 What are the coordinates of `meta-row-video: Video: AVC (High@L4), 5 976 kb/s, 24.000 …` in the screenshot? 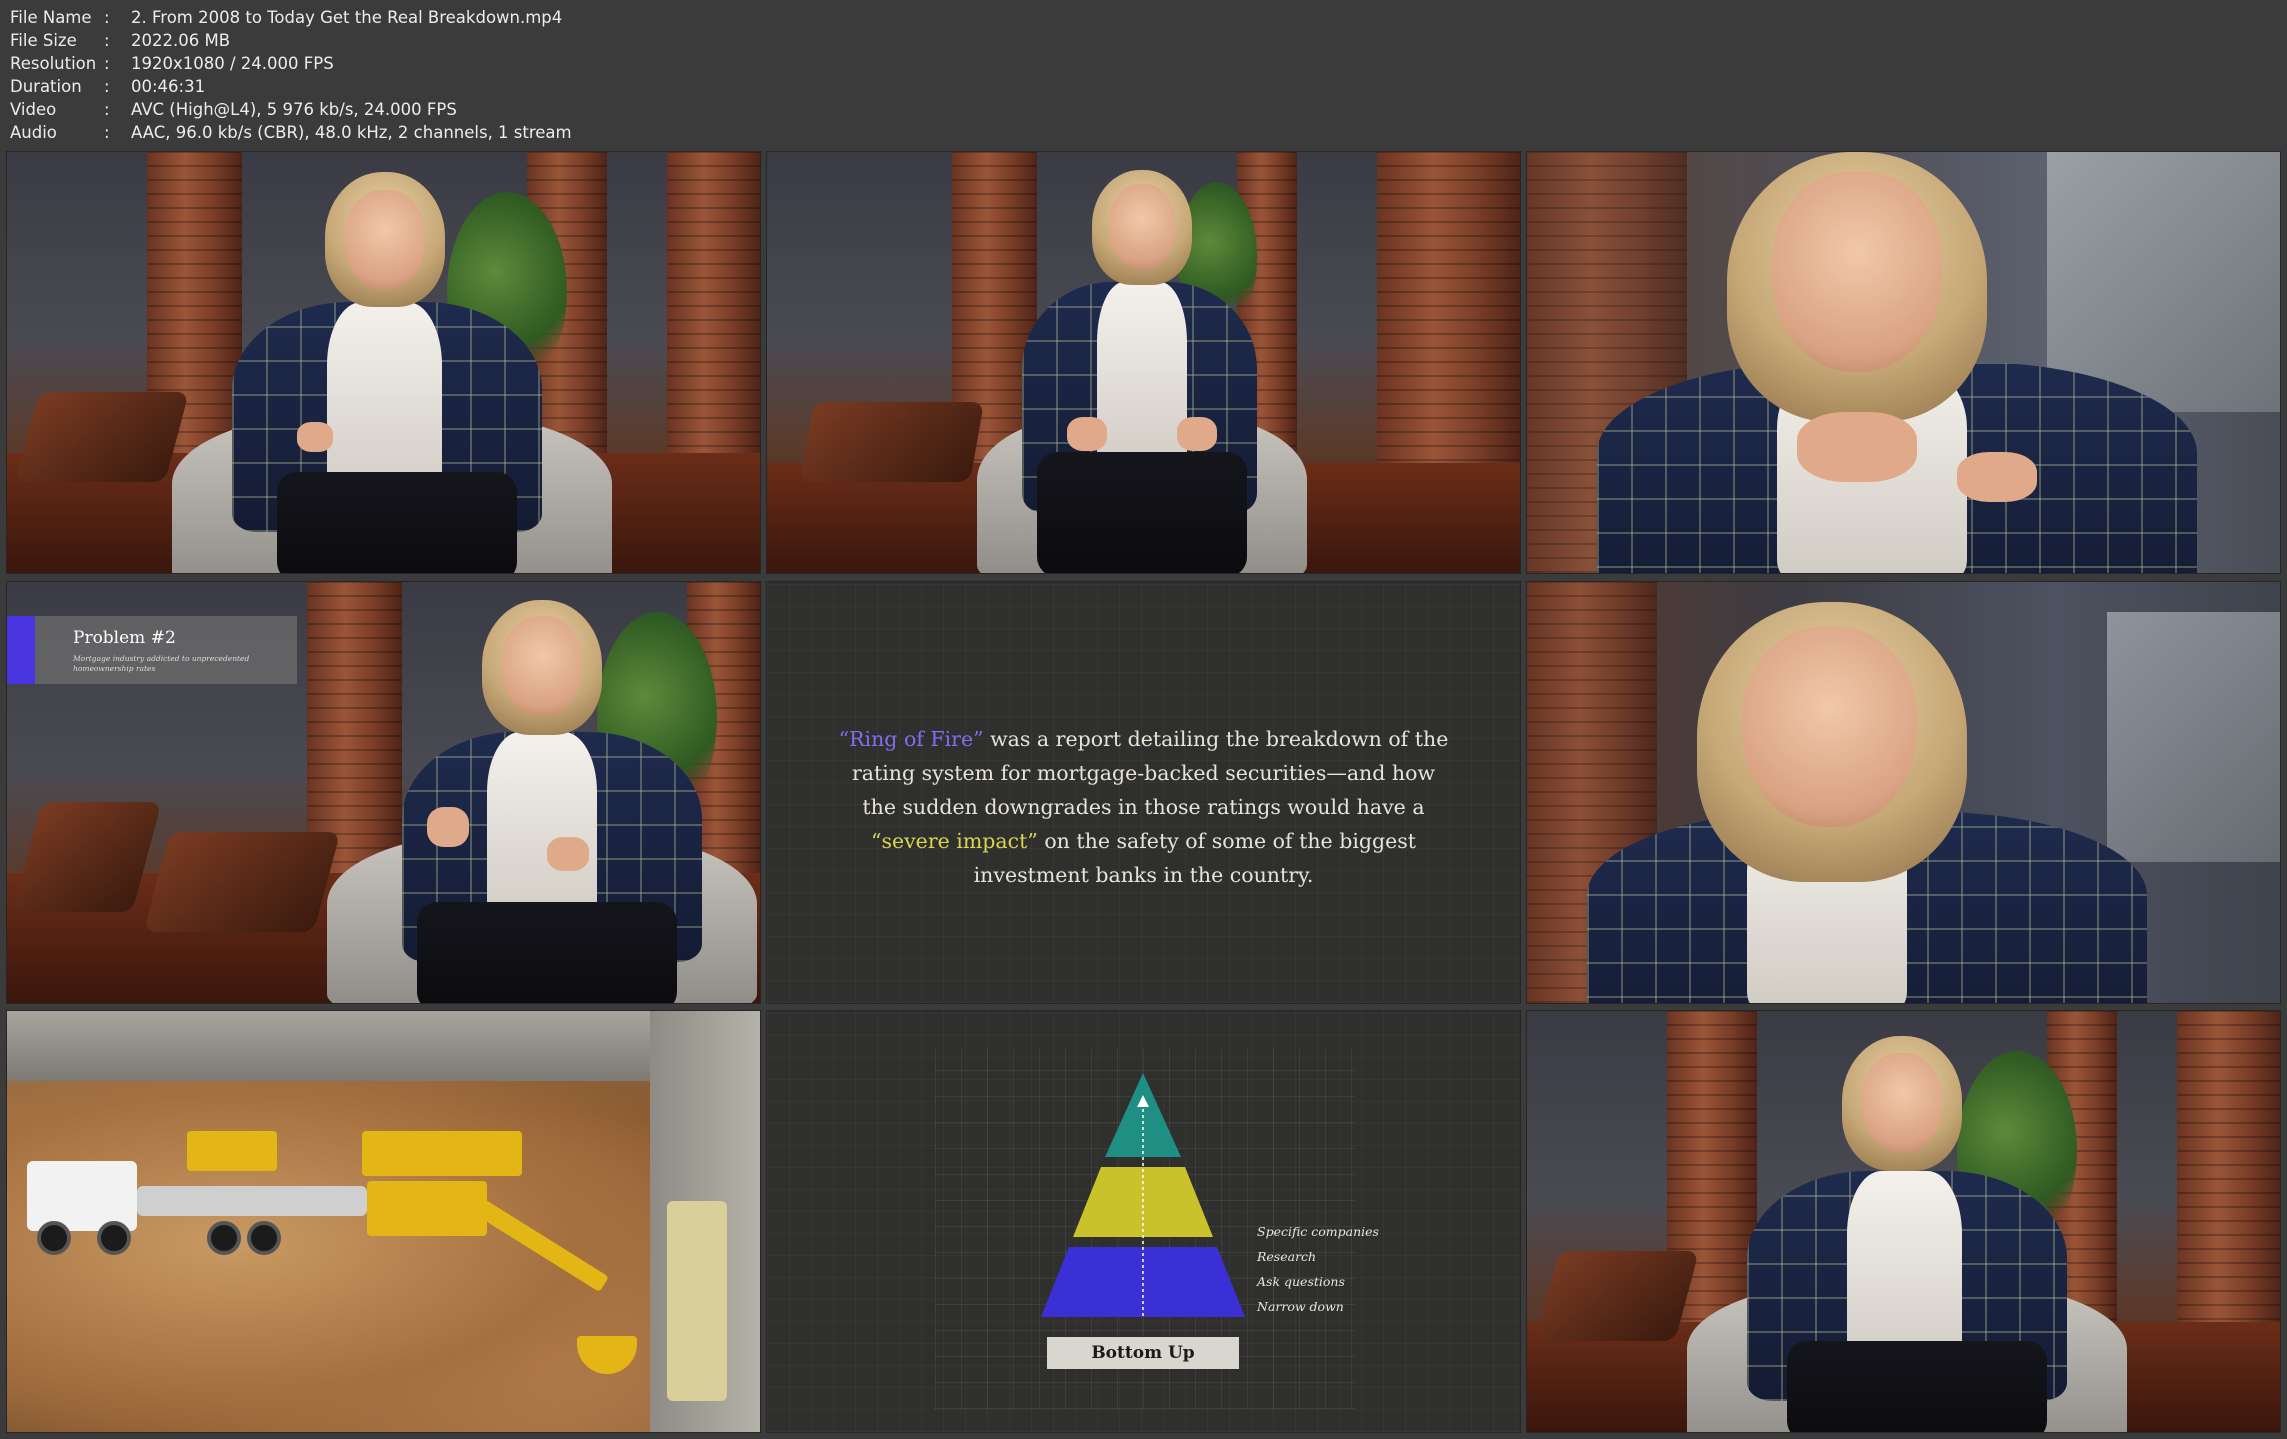 It's located at (233, 109).